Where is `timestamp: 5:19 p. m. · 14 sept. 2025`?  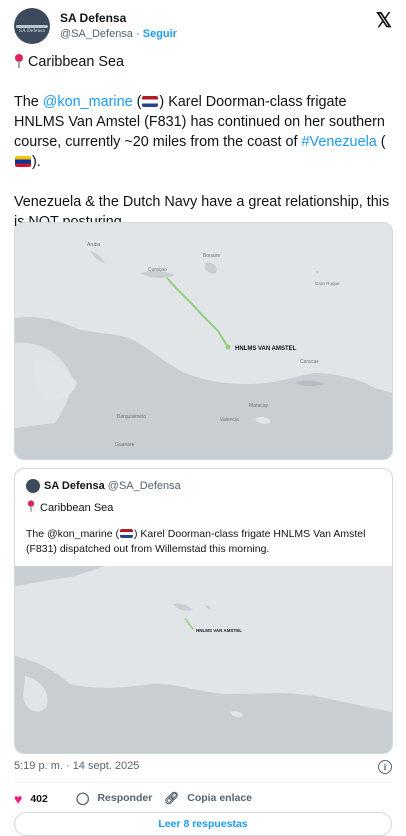 timestamp: 5:19 p. m. · 14 sept. 2025 is located at coordinates (76, 766).